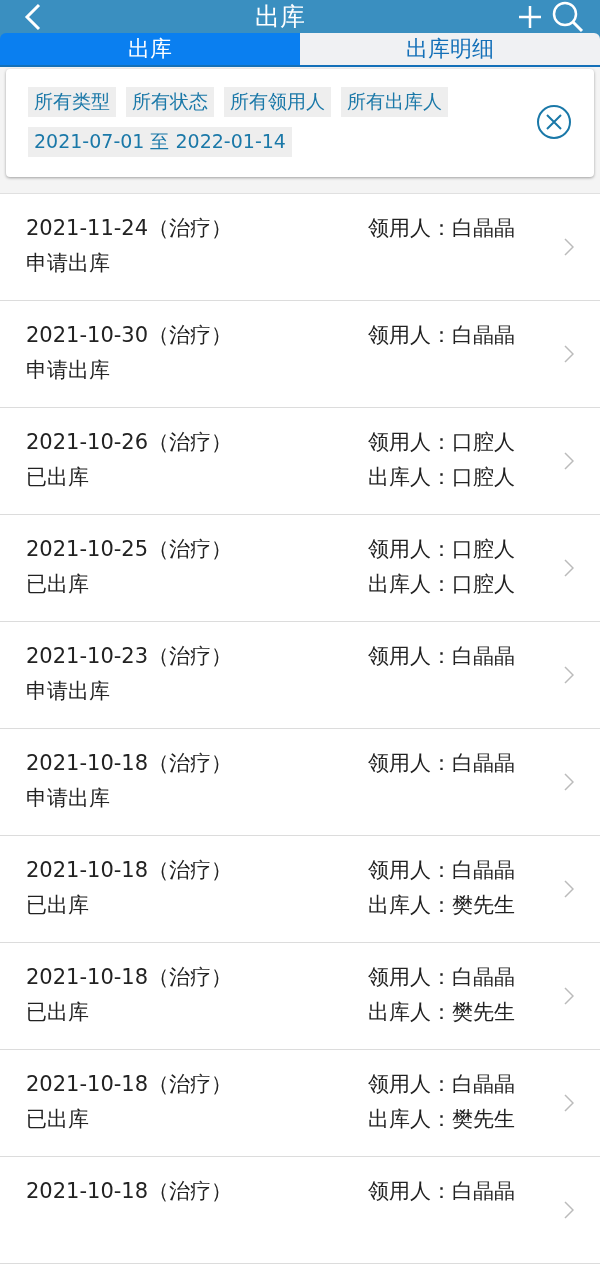  I want to click on record-row: 2021-10-18（治疗） 申请出库 领用人：白晶晶, so click(300, 782).